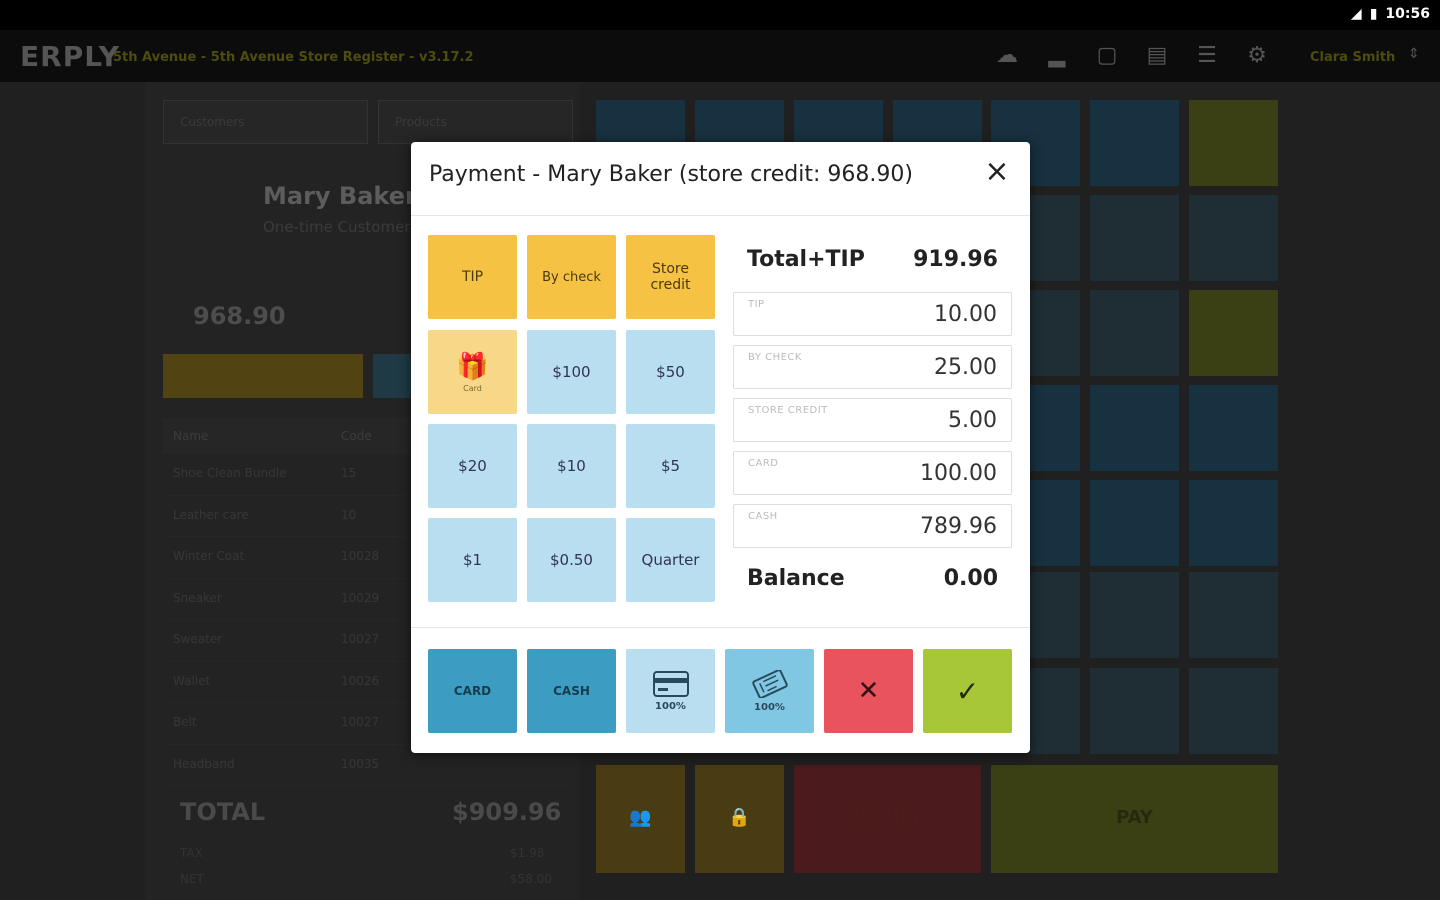 The width and height of the screenshot is (1440, 900). What do you see at coordinates (872, 473) in the screenshot?
I see `card-field: CARD 100.00` at bounding box center [872, 473].